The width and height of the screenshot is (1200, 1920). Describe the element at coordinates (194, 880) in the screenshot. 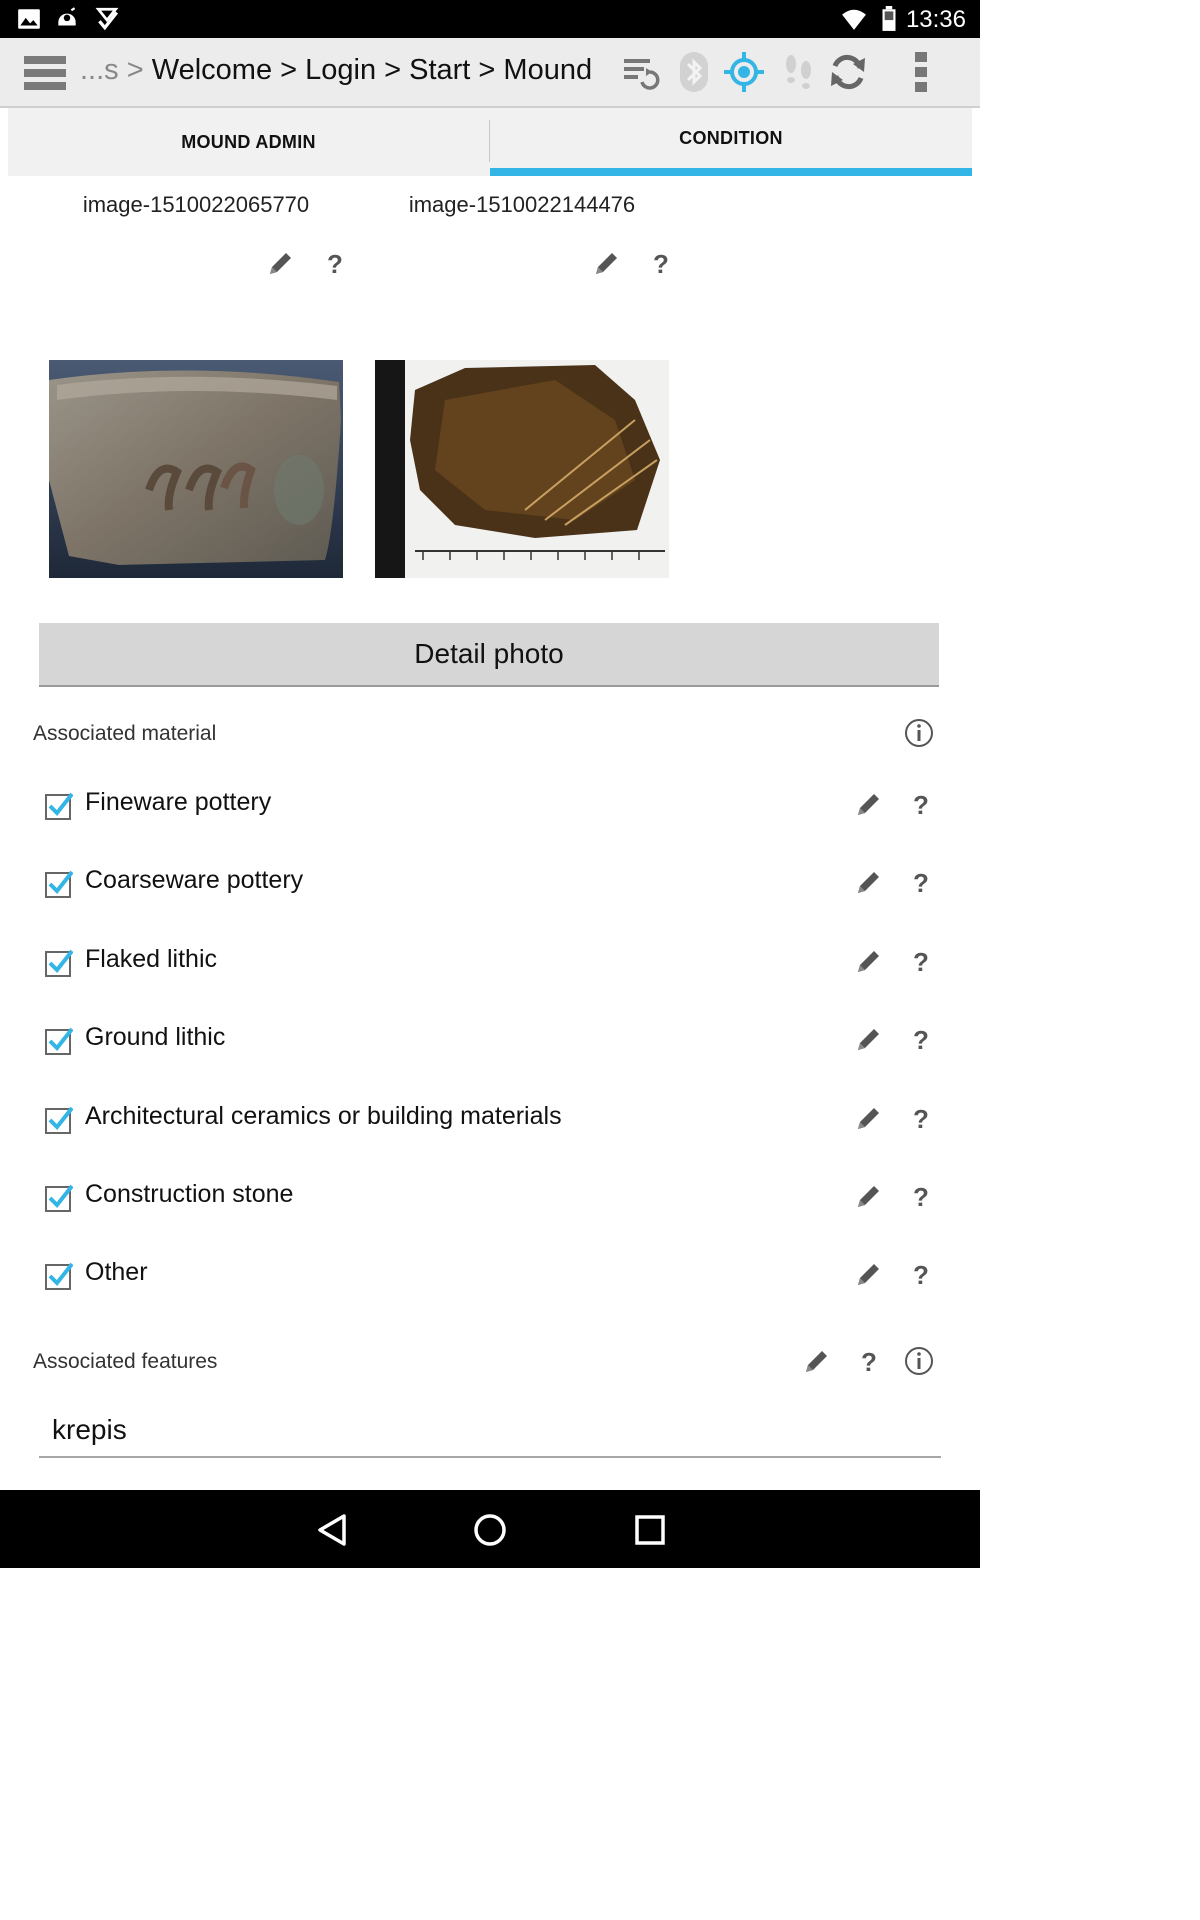

I see `checkbox-label: Coarseware pottery` at that location.